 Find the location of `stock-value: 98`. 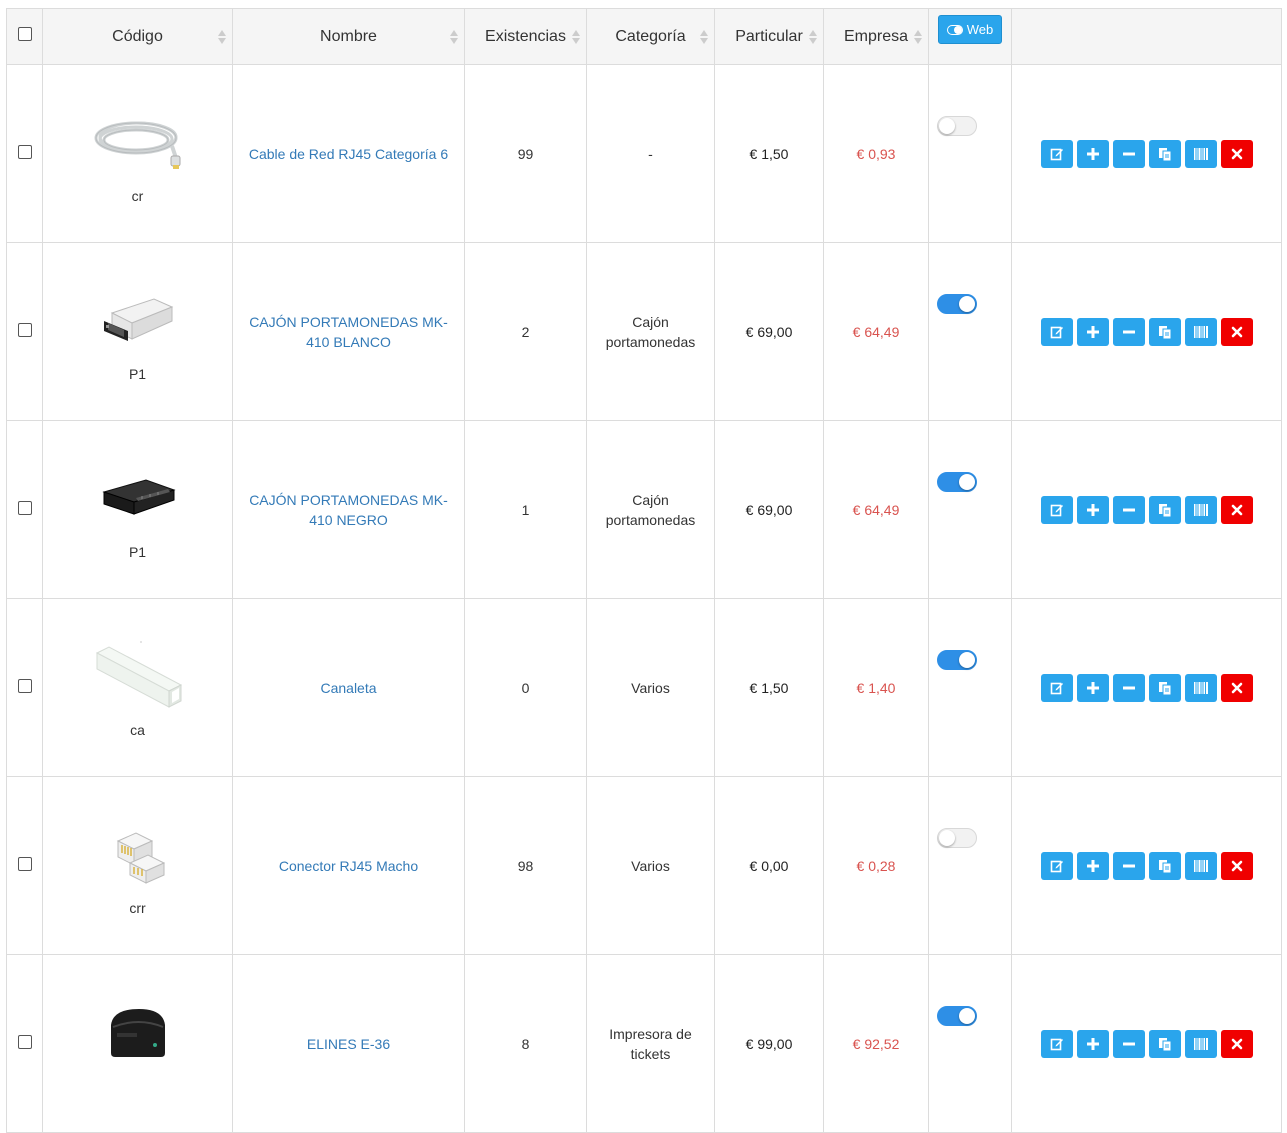

stock-value: 98 is located at coordinates (525, 865).